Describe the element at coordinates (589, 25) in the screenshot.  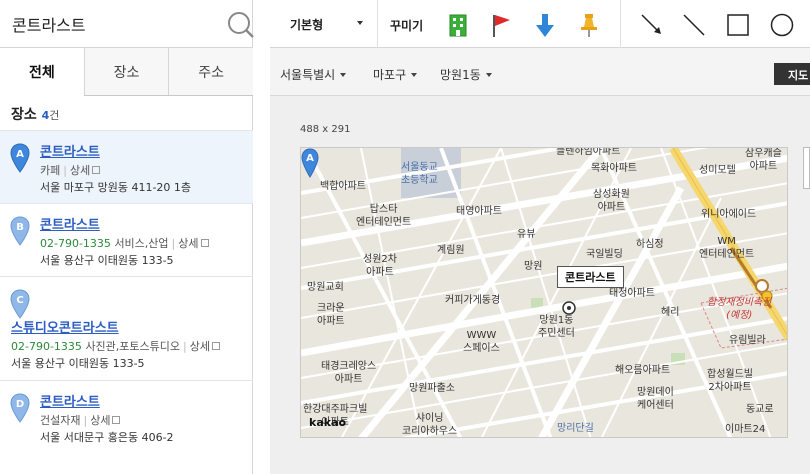
I see `pushpin-icon` at that location.